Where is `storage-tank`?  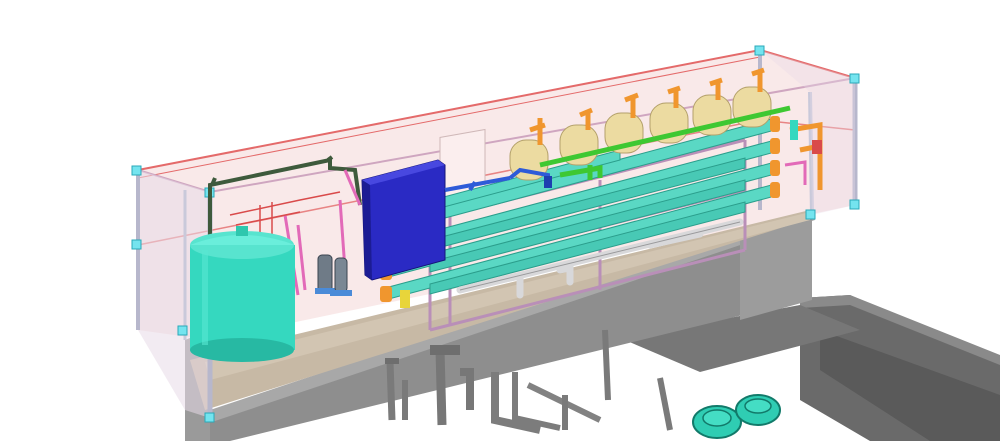 storage-tank is located at coordinates (242, 294).